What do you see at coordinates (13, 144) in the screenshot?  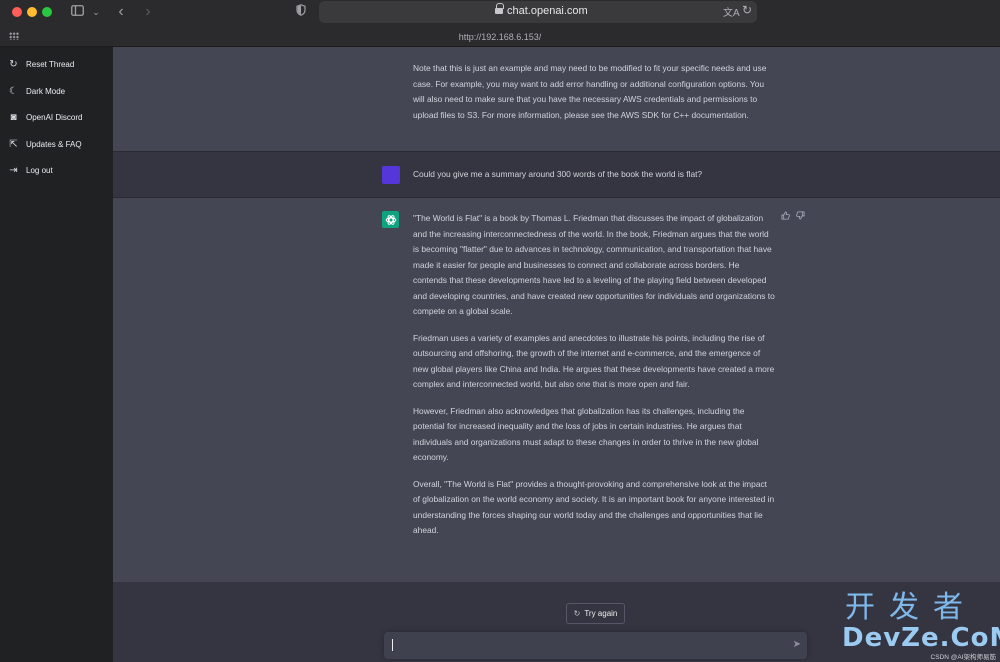 I see `external-link-icon: ⇱` at bounding box center [13, 144].